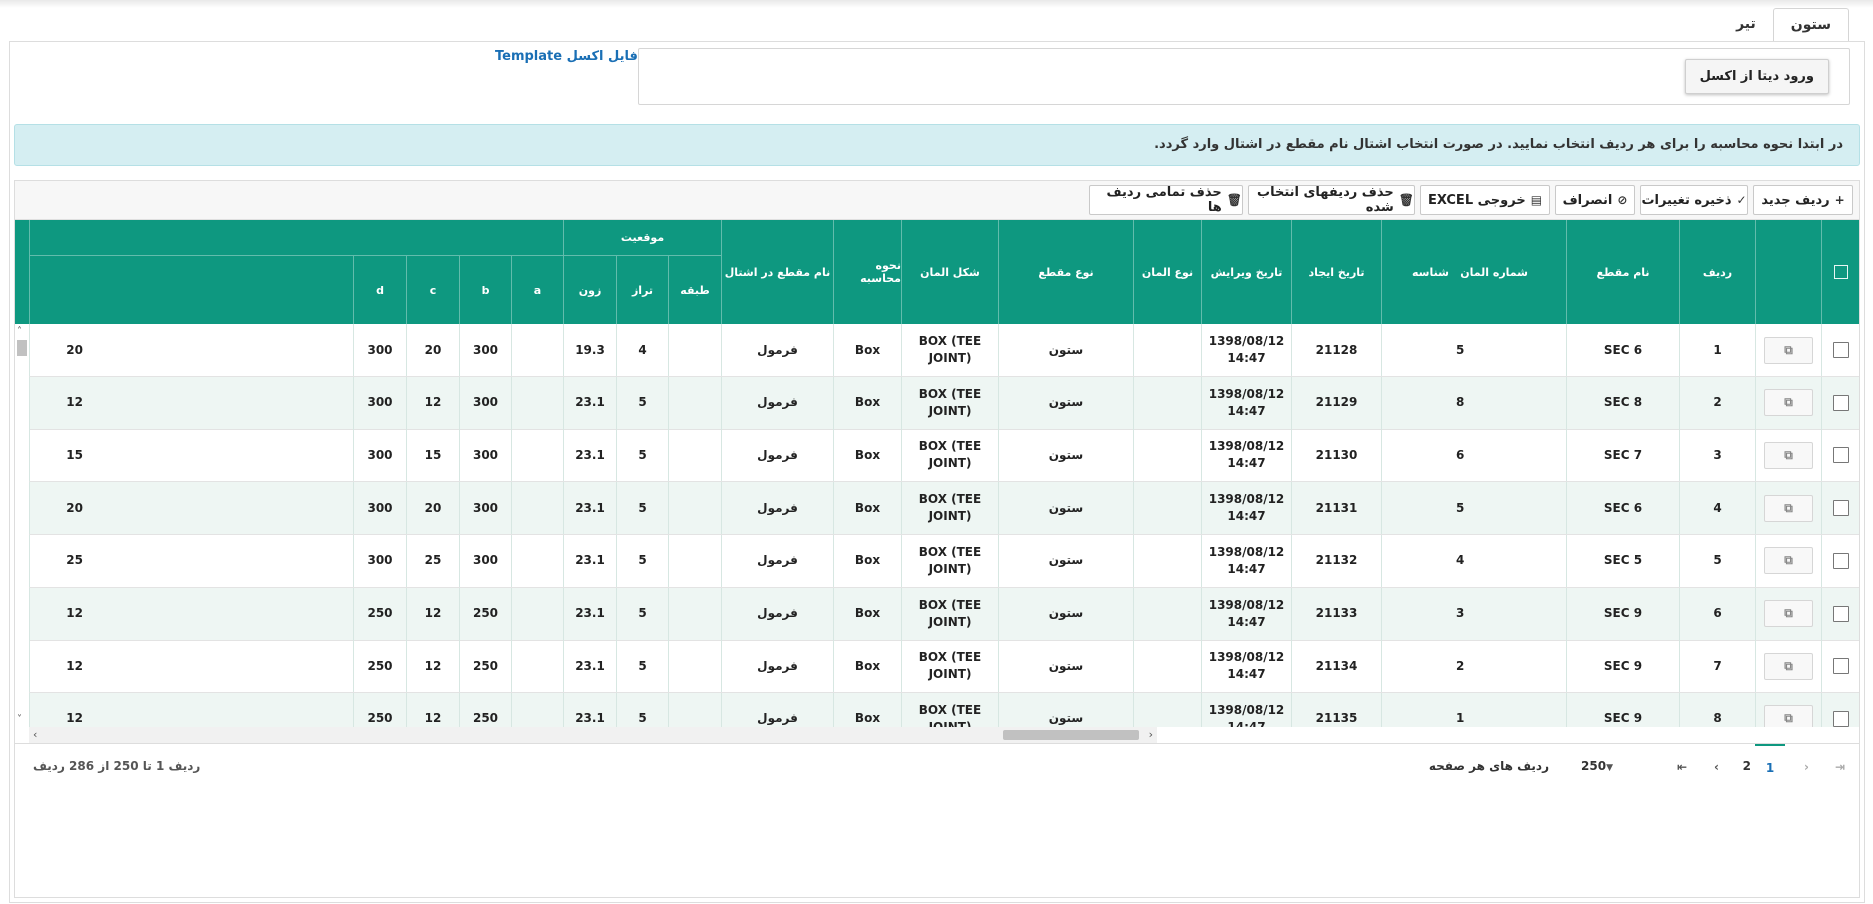  I want to click on col-row: ردیف, so click(1717, 272).